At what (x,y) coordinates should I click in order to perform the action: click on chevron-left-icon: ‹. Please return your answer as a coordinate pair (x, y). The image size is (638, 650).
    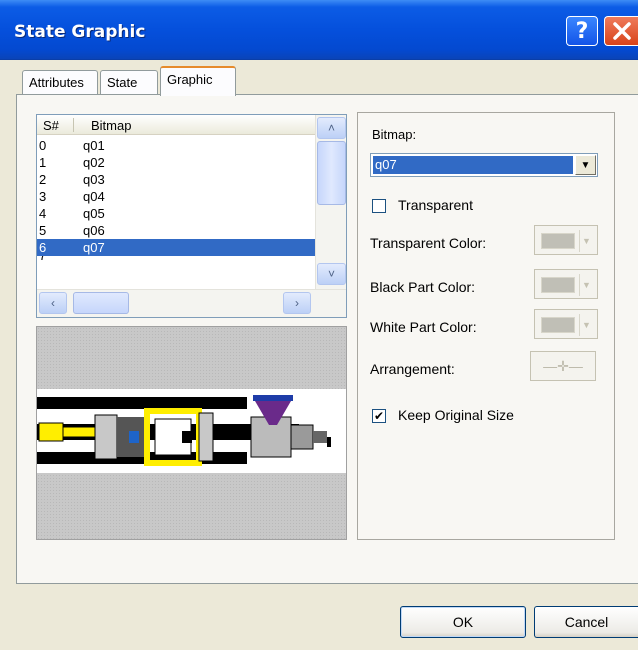
    Looking at the image, I should click on (53, 303).